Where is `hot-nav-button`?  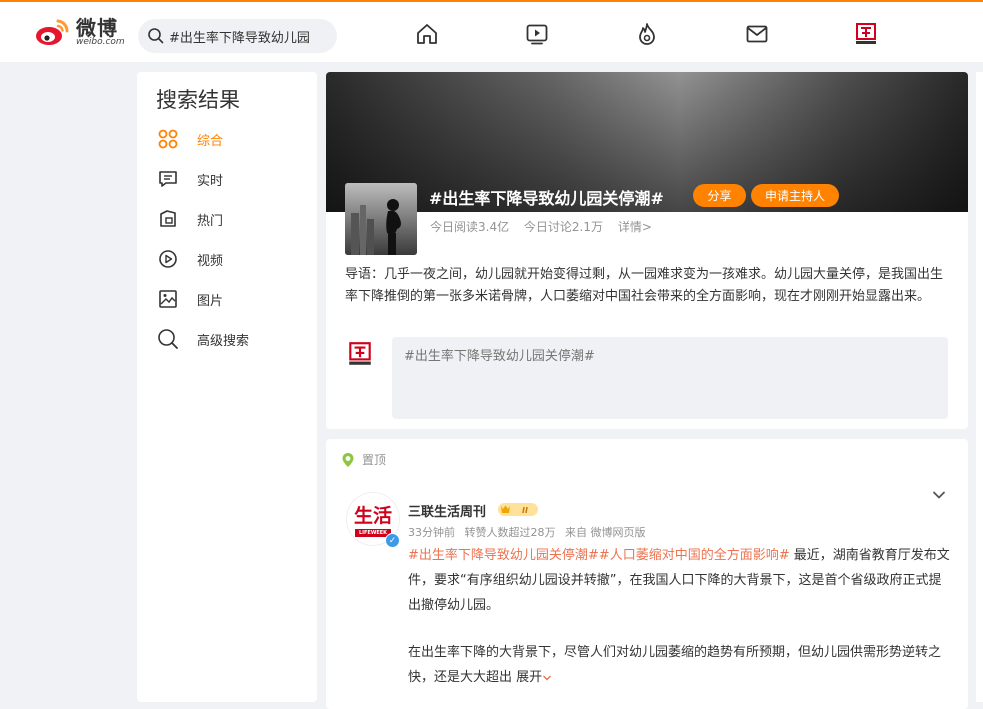 hot-nav-button is located at coordinates (647, 34).